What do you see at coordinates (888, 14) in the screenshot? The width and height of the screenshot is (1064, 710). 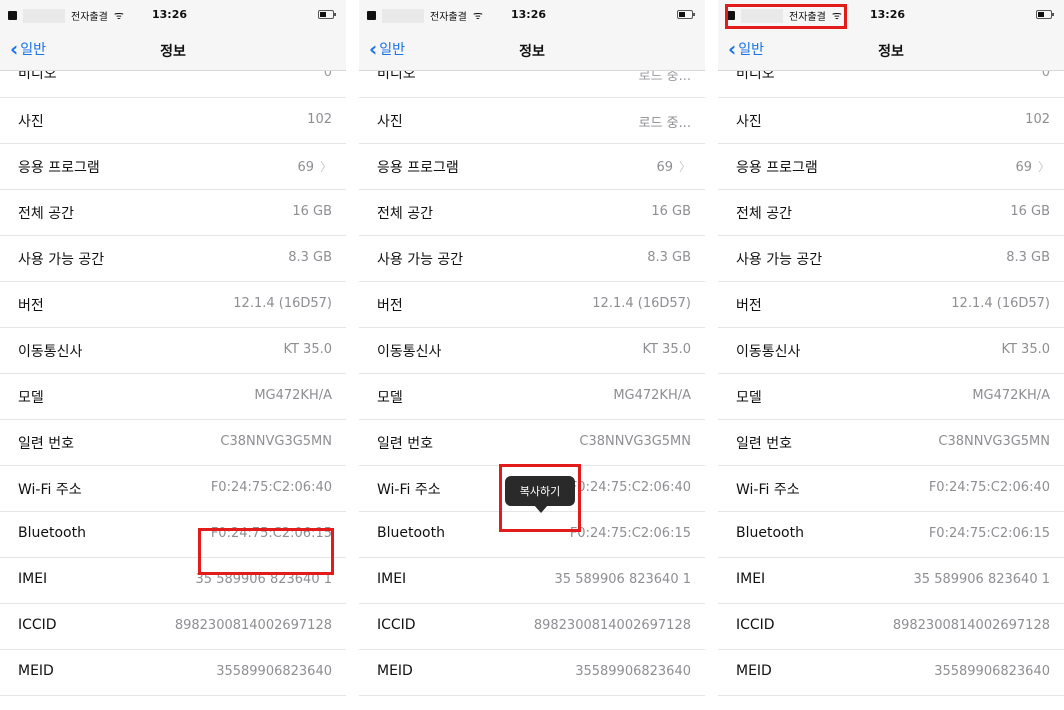 I see `status-time: 13:26` at bounding box center [888, 14].